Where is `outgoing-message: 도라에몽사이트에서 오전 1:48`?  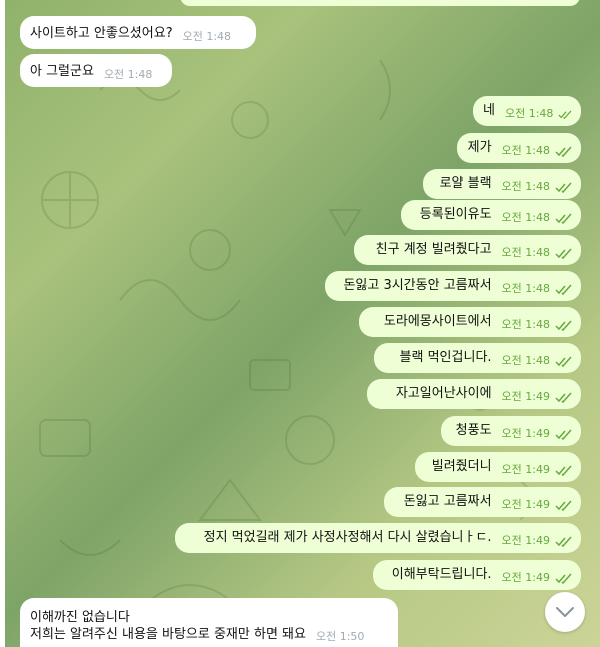 outgoing-message: 도라에몽사이트에서 오전 1:48 is located at coordinates (470, 322).